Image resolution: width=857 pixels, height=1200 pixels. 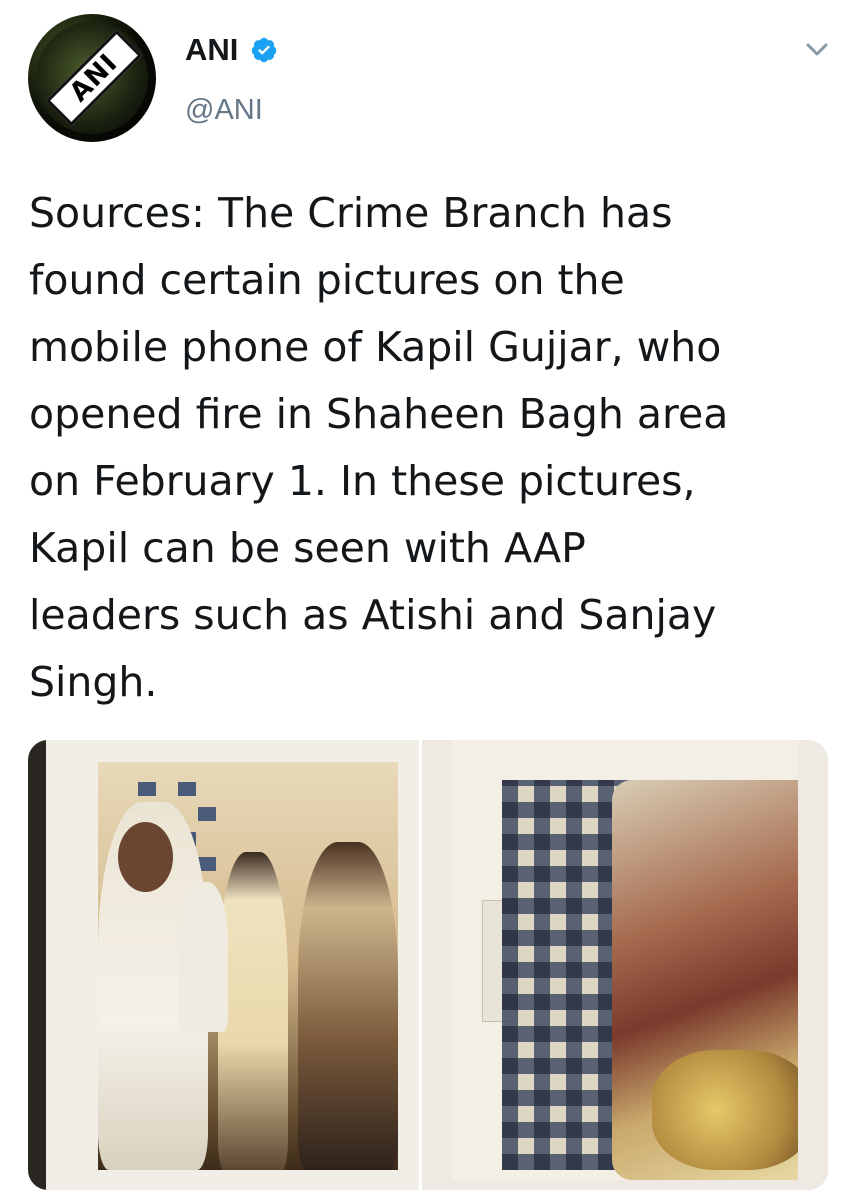 I want to click on person-head, so click(x=145, y=857).